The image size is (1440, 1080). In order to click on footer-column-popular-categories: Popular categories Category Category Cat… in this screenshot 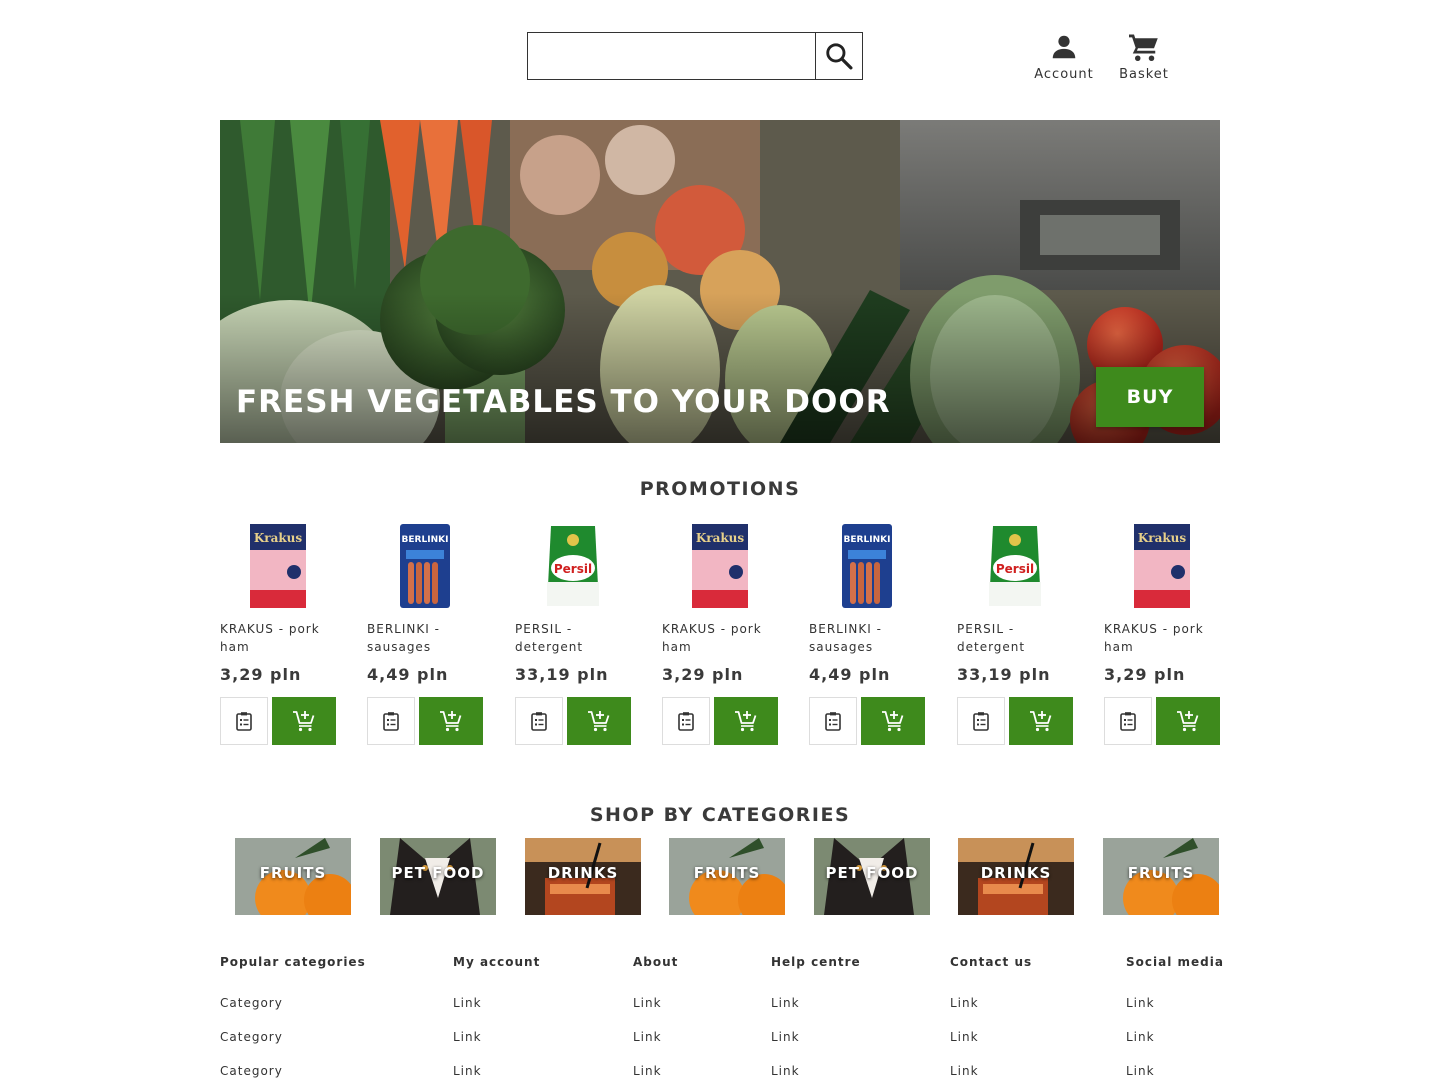, I will do `click(293, 1017)`.